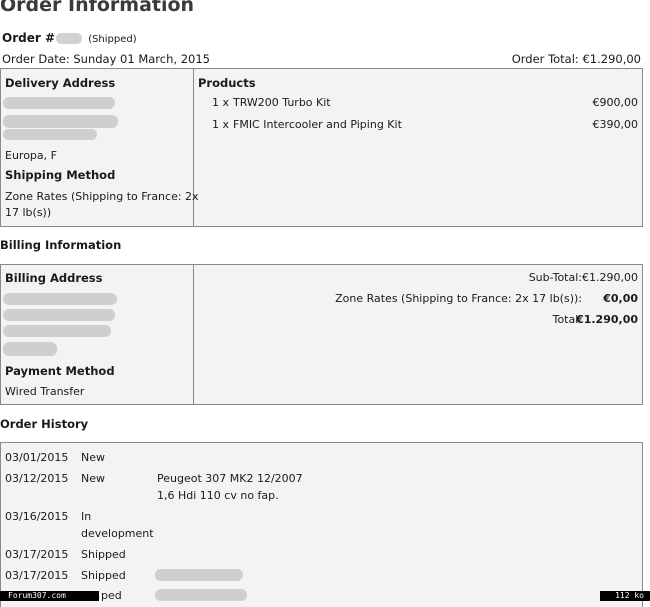 This screenshot has height=607, width=650. Describe the element at coordinates (111, 595) in the screenshot. I see `history-status: ped` at that location.